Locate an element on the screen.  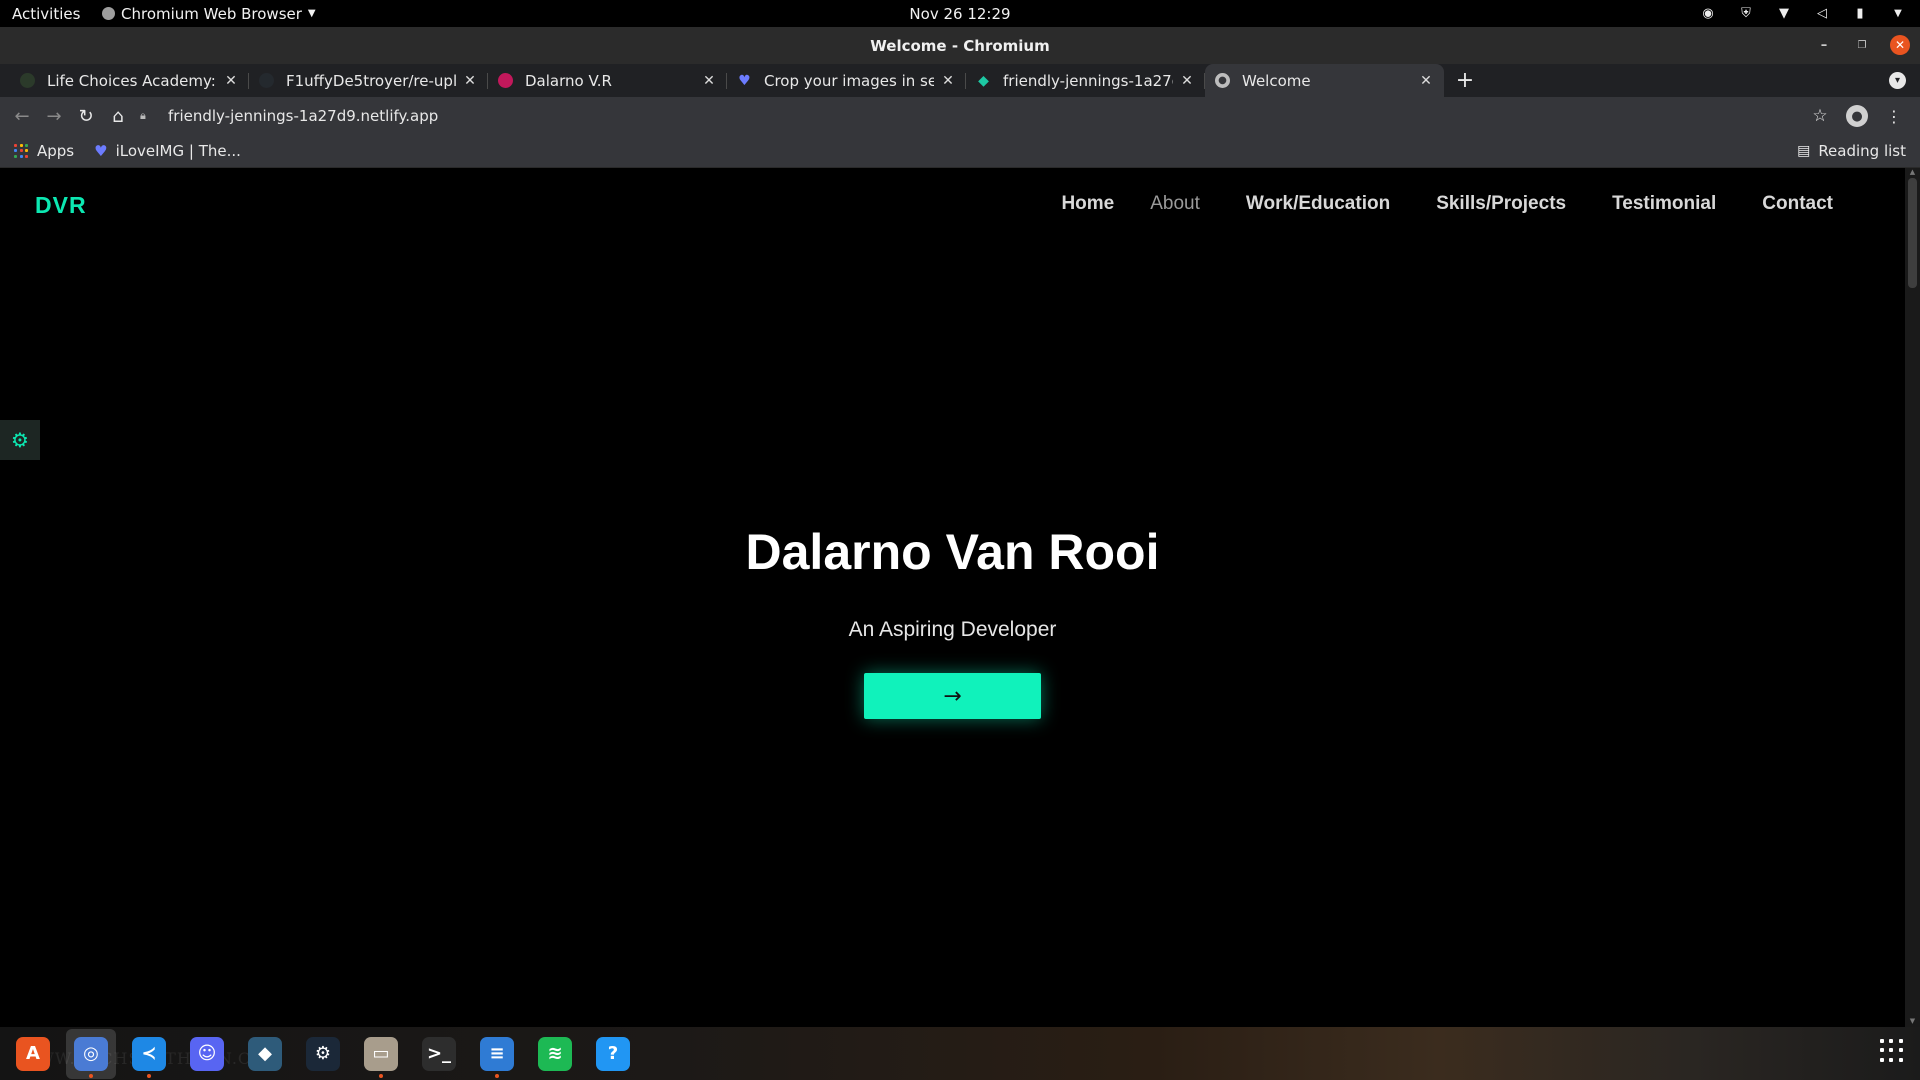
dock-item: ◆ is located at coordinates (265, 1054).